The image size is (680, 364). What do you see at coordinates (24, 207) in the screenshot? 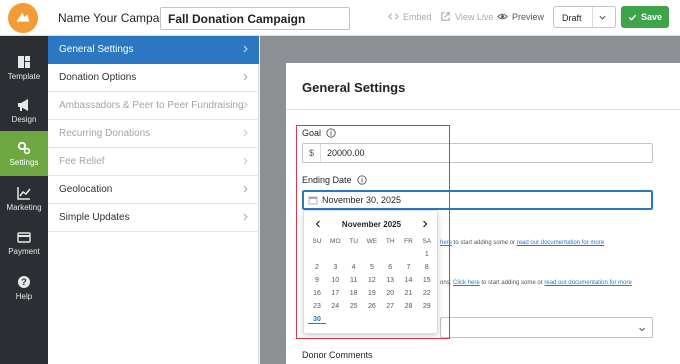
I see `sidebar-item-label: Marketing` at bounding box center [24, 207].